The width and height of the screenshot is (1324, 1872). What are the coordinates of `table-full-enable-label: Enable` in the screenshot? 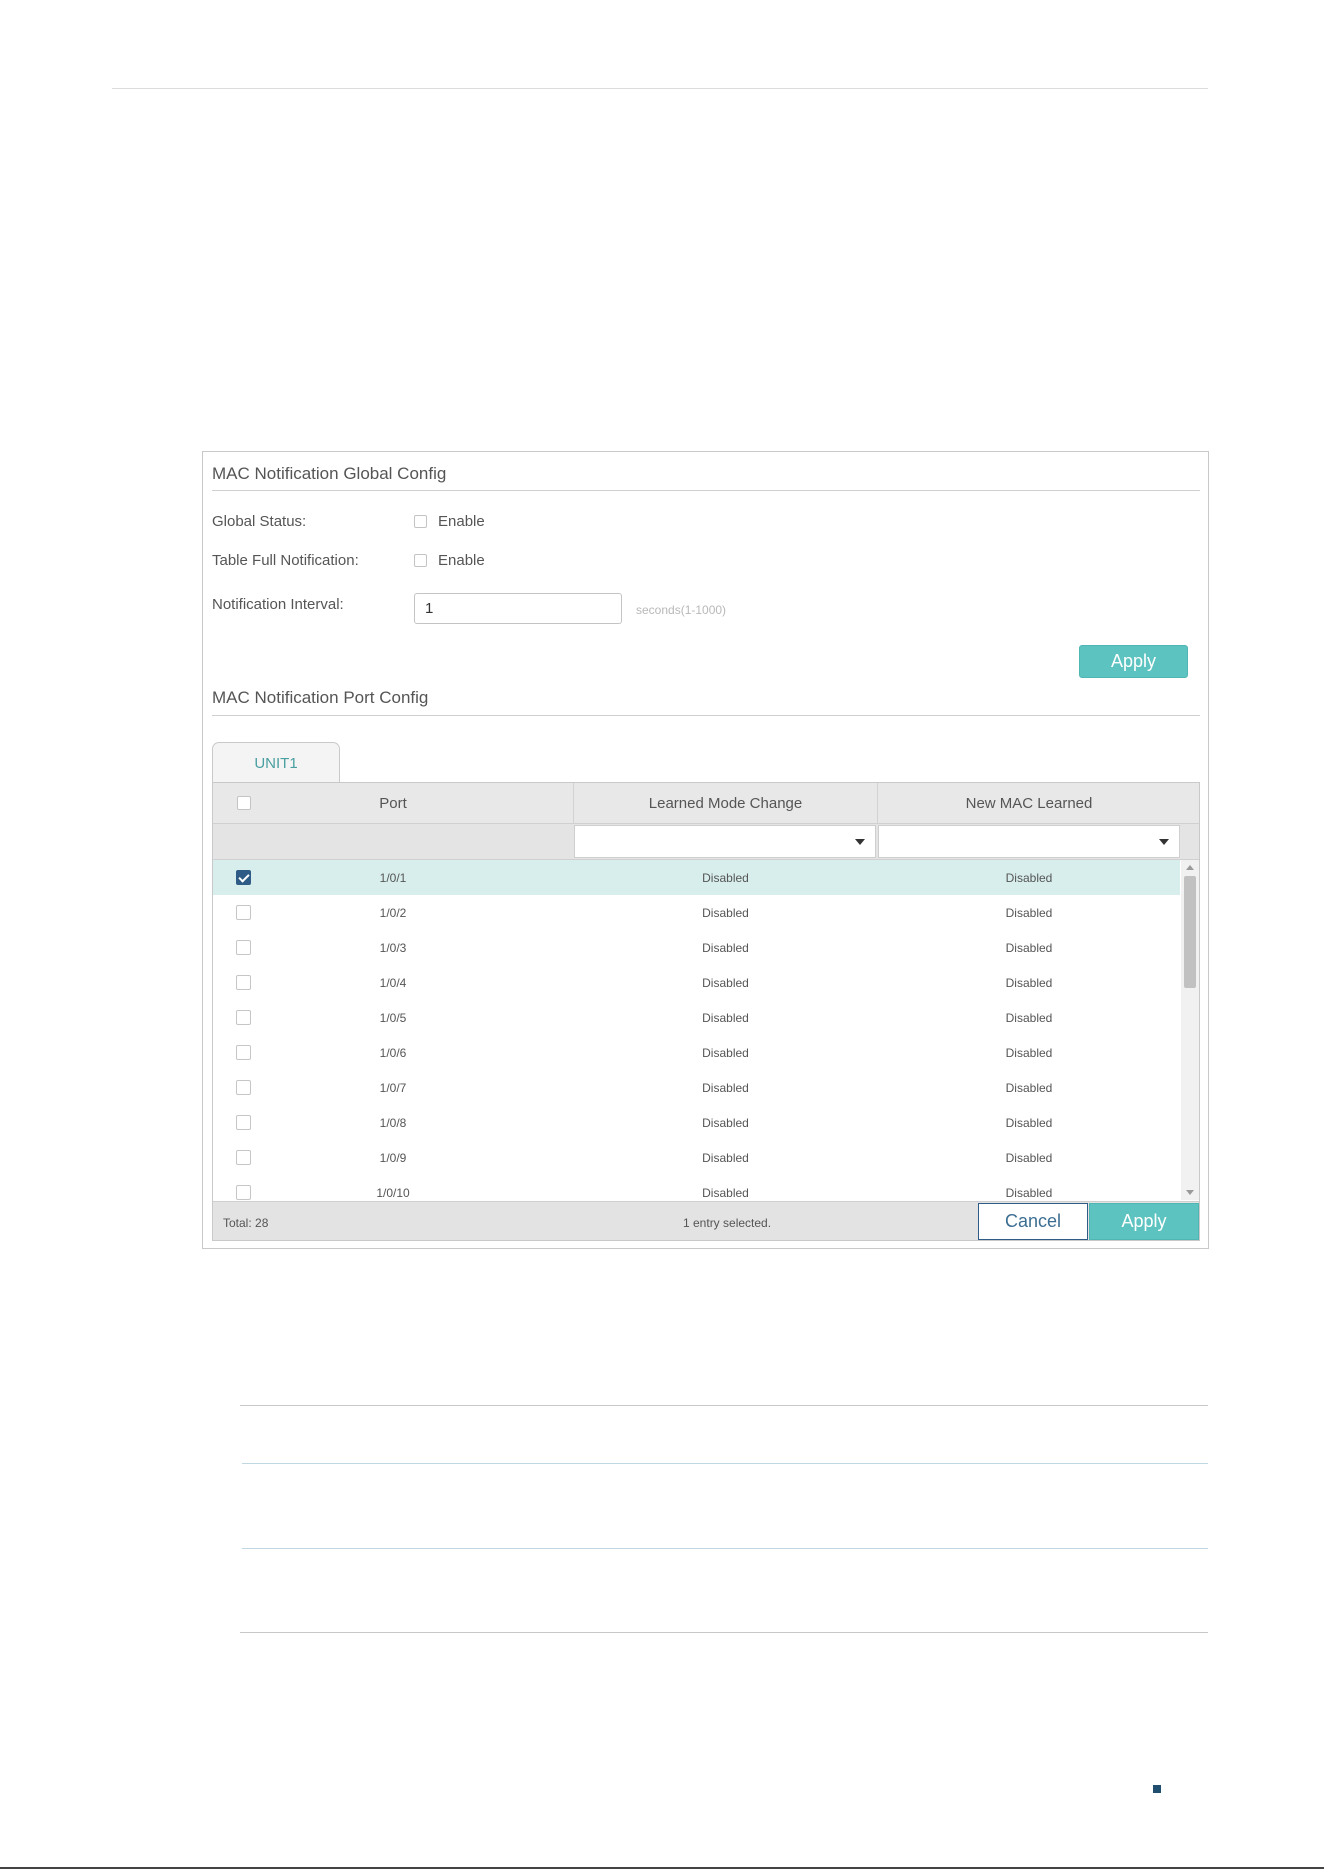 It's located at (461, 560).